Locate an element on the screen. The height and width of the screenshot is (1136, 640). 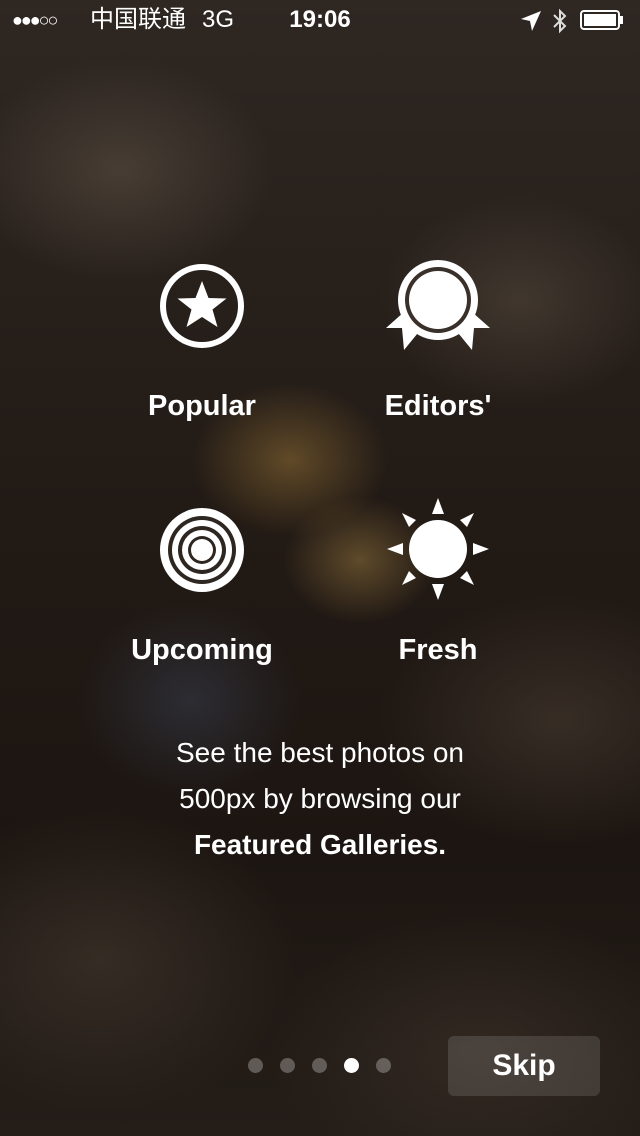
category-label: Editors' is located at coordinates (438, 406).